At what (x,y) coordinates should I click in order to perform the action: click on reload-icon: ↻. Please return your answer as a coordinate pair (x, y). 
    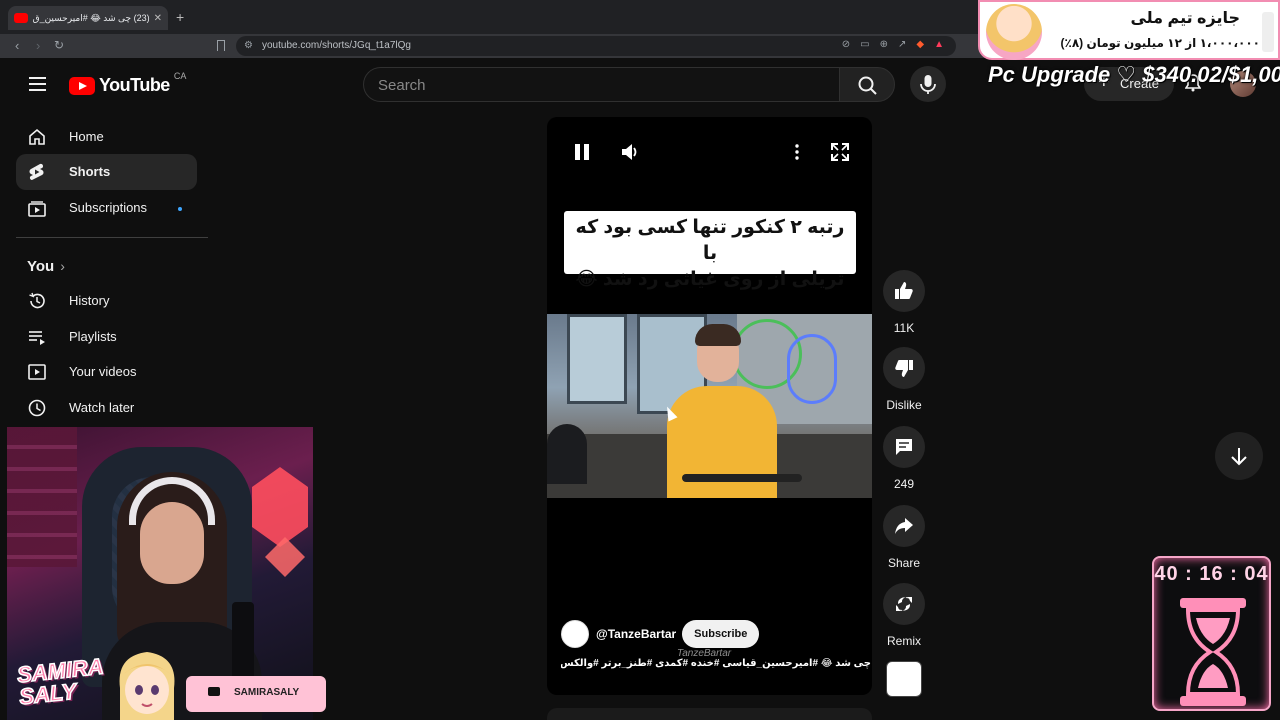
    Looking at the image, I should click on (59, 45).